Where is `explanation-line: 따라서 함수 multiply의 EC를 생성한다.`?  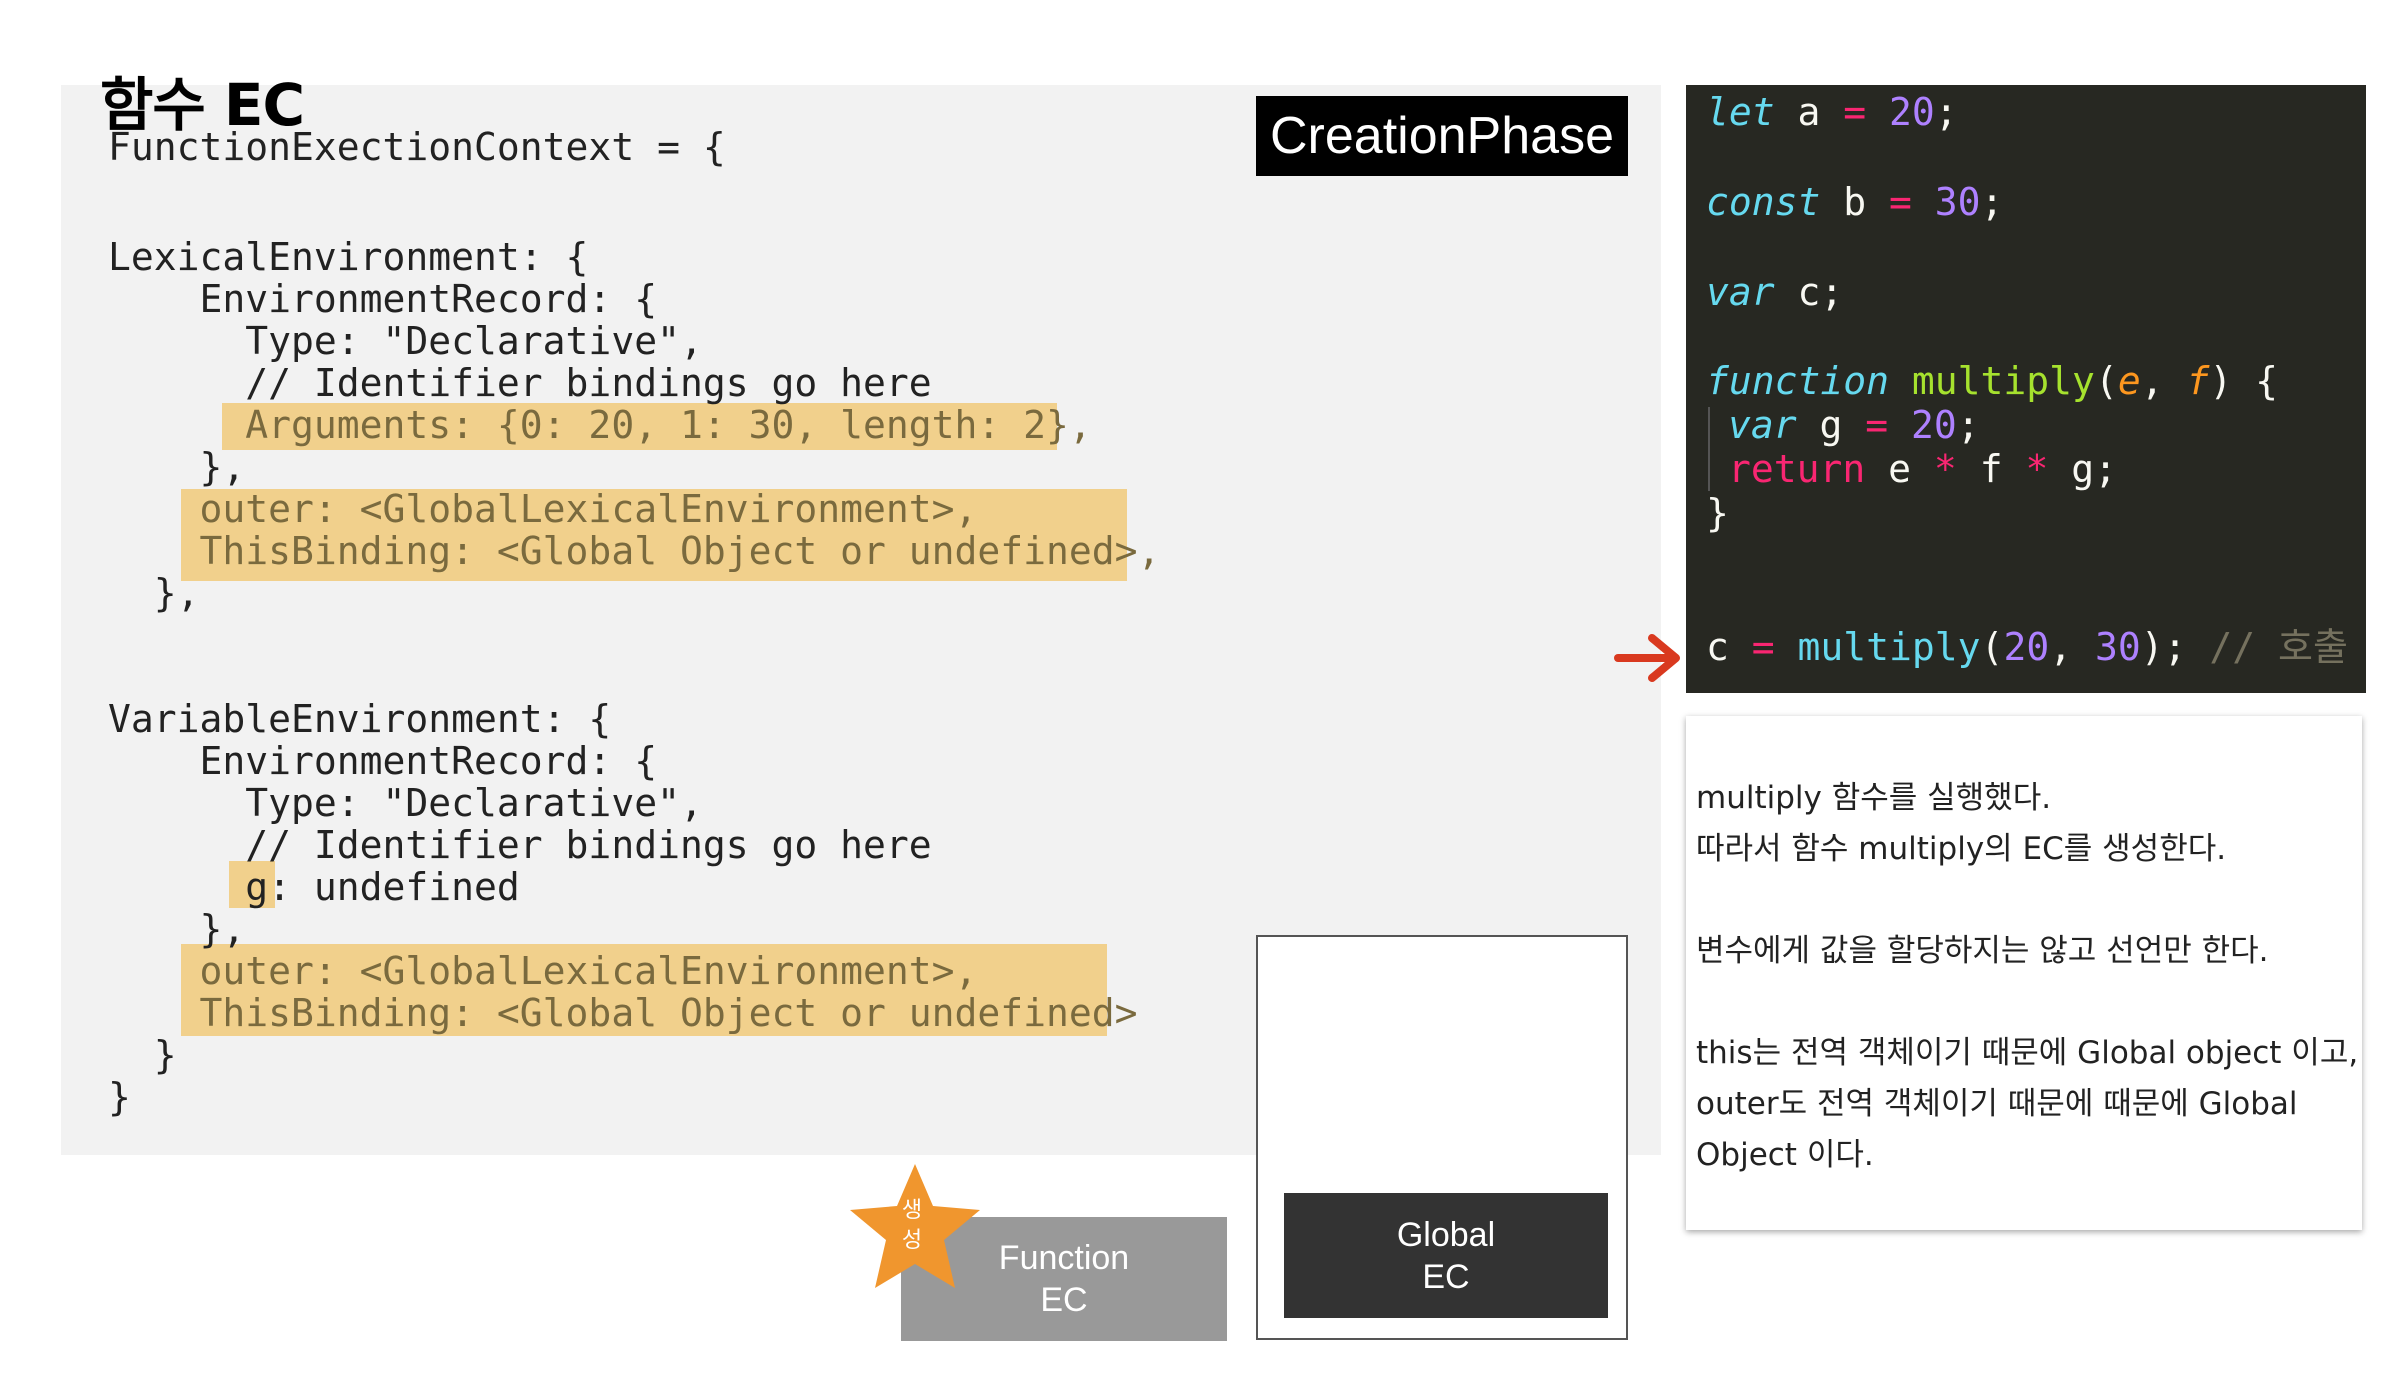
explanation-line: 따라서 함수 multiply의 EC를 생성한다. is located at coordinates (1961, 849).